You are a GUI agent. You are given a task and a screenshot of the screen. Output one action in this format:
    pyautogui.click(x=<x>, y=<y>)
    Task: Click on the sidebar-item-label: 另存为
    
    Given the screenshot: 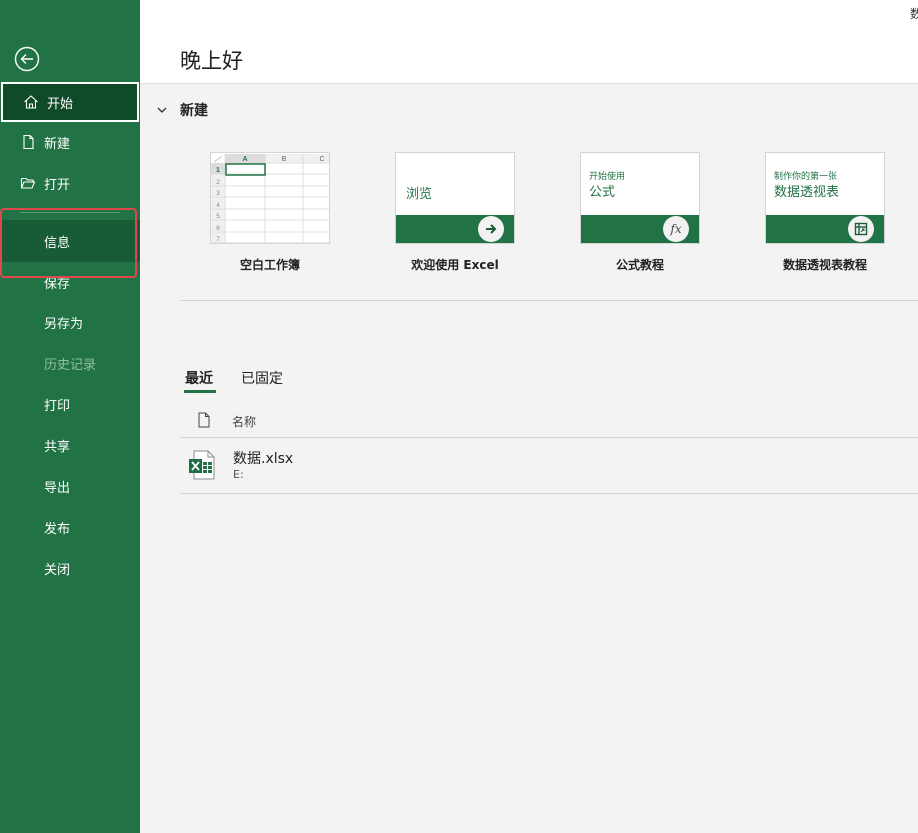 What is the action you would take?
    pyautogui.click(x=64, y=324)
    